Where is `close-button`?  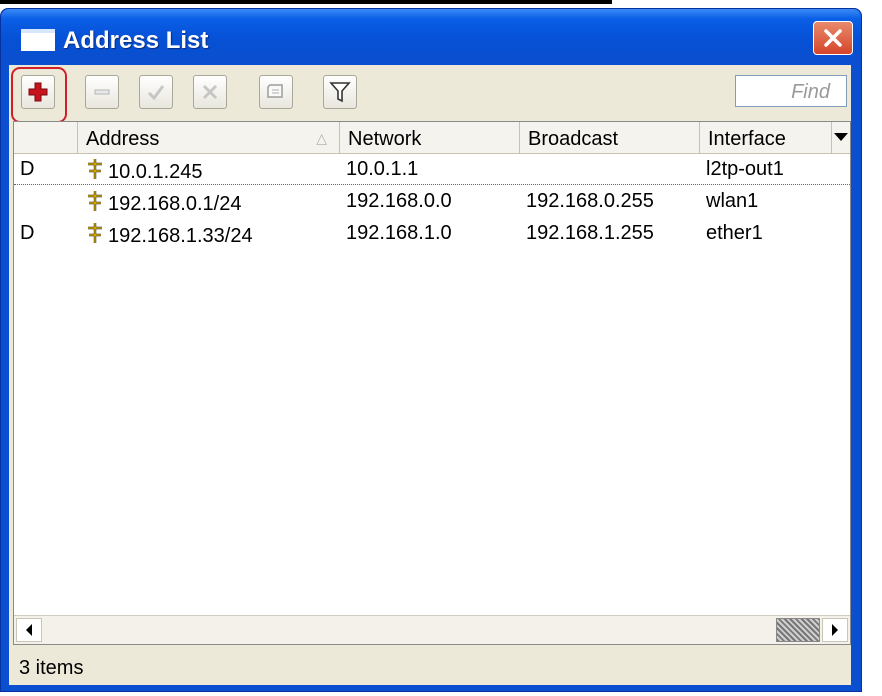 close-button is located at coordinates (833, 38).